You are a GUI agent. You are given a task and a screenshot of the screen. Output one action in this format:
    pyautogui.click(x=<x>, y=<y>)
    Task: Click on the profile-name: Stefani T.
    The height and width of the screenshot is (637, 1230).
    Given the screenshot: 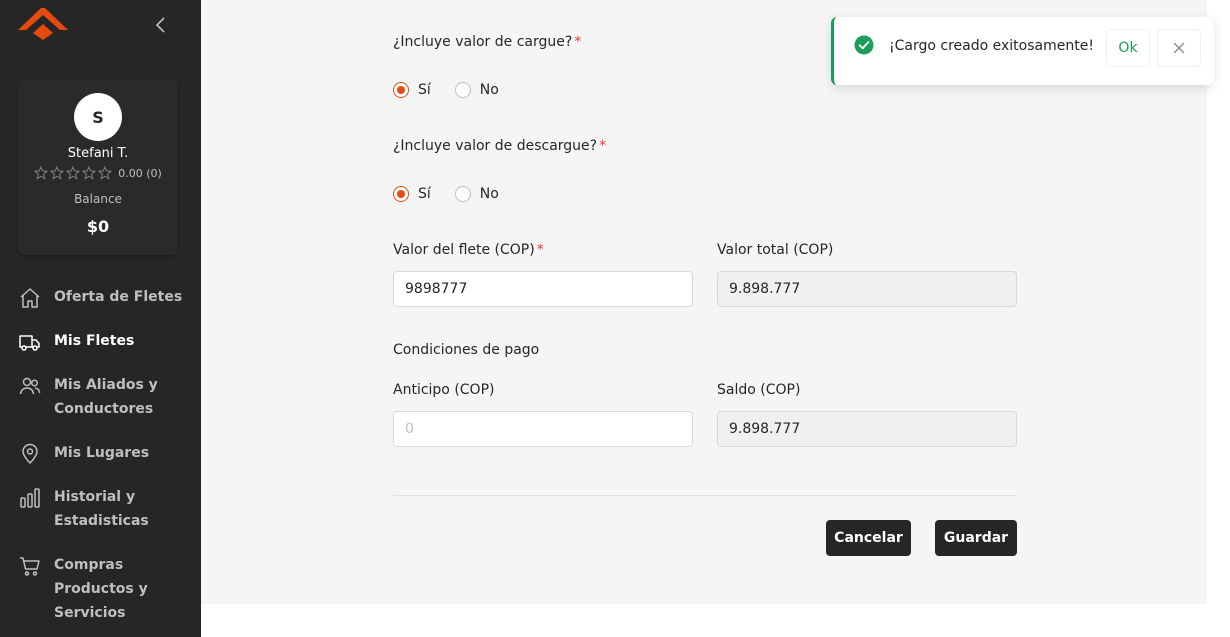 What is the action you would take?
    pyautogui.click(x=98, y=153)
    